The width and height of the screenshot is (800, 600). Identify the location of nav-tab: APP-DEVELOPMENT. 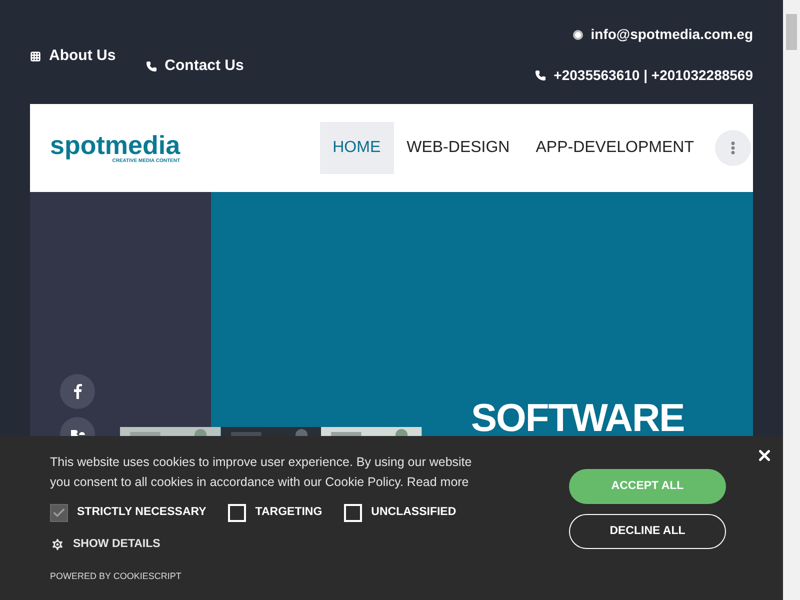
(614, 148).